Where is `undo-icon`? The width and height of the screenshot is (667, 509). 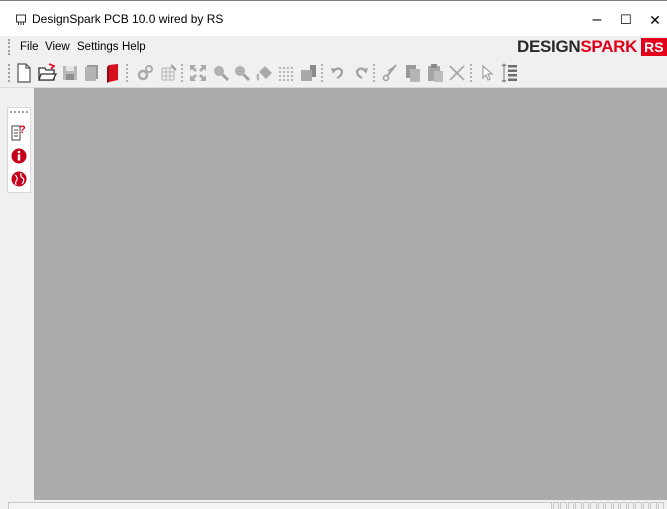 undo-icon is located at coordinates (338, 73).